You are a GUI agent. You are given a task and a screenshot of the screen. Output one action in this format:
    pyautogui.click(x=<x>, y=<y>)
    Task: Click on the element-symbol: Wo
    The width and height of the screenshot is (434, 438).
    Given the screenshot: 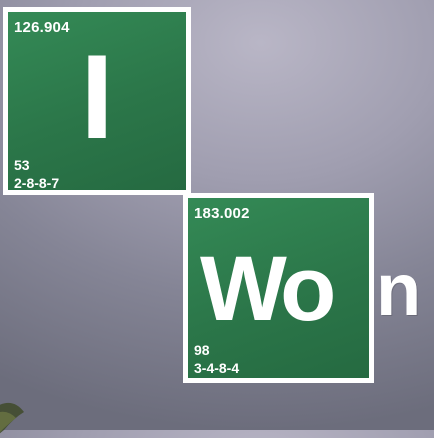 What is the action you would take?
    pyautogui.click(x=268, y=289)
    